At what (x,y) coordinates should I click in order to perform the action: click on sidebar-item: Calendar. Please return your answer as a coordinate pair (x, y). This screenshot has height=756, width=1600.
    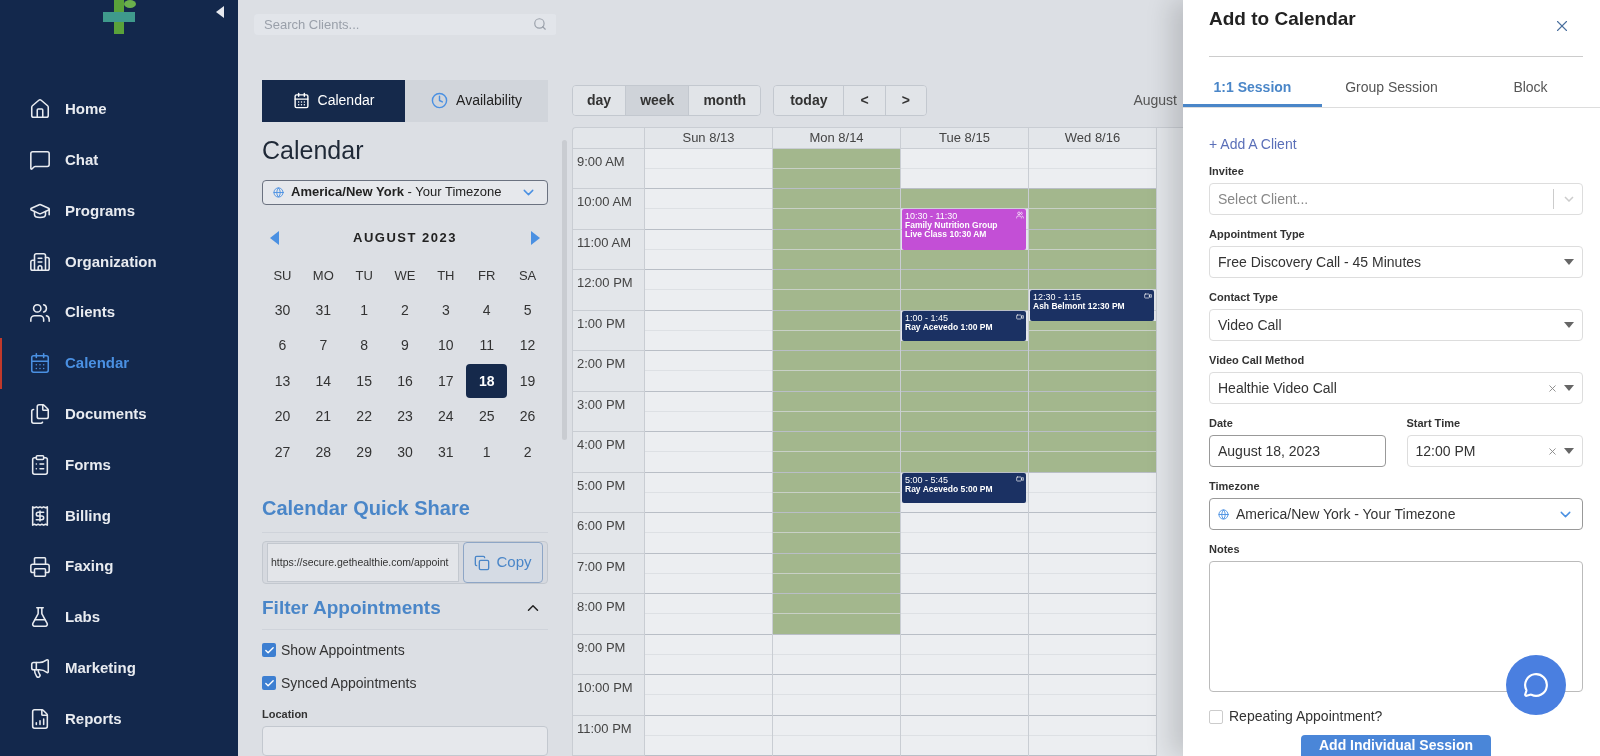
    Looking at the image, I should click on (119, 363).